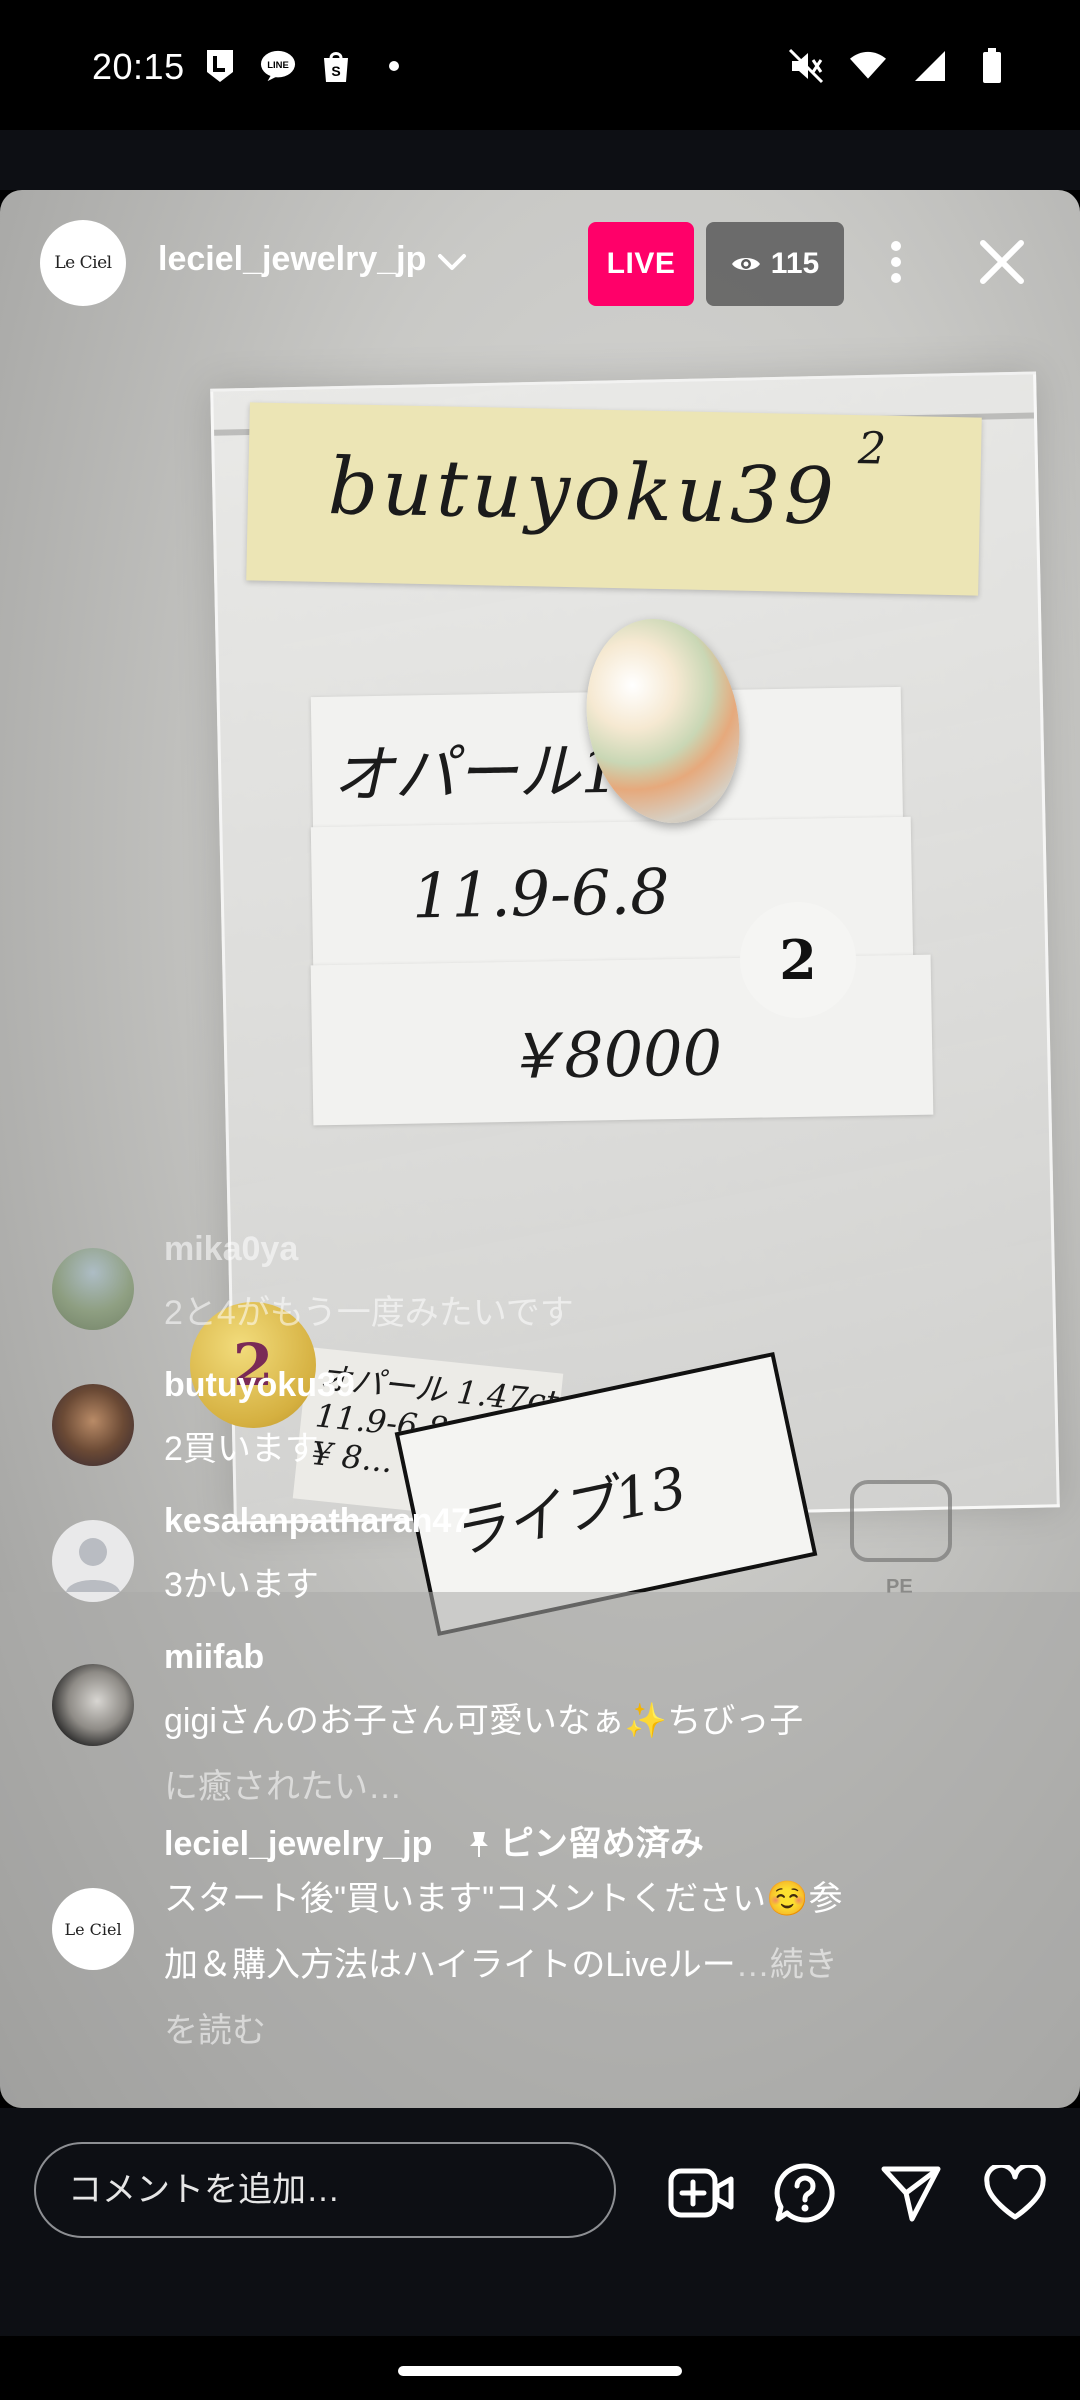  What do you see at coordinates (540, 65) in the screenshot?
I see `status-bar: 20:15 LINE S` at bounding box center [540, 65].